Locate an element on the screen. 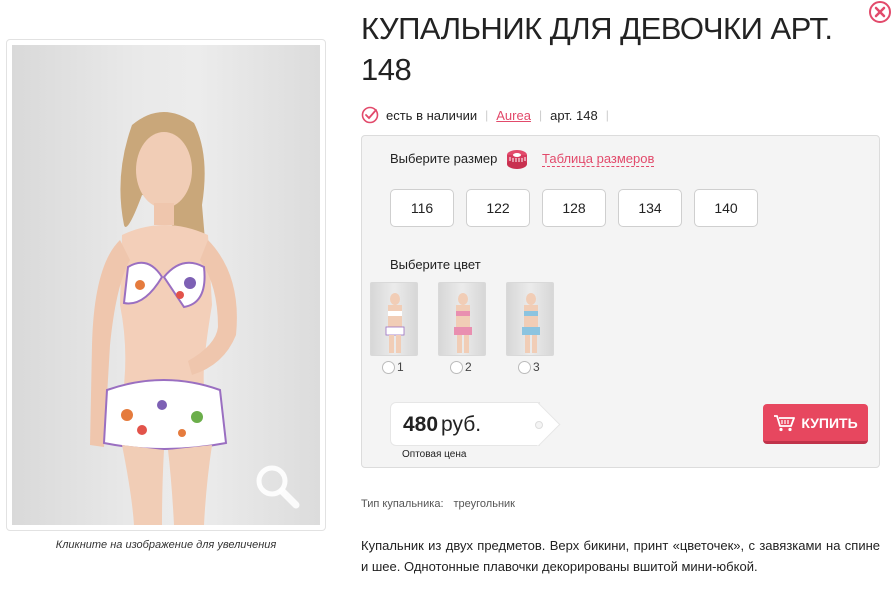 This screenshot has width=893, height=593. availability-status: есть в наличии is located at coordinates (432, 115).